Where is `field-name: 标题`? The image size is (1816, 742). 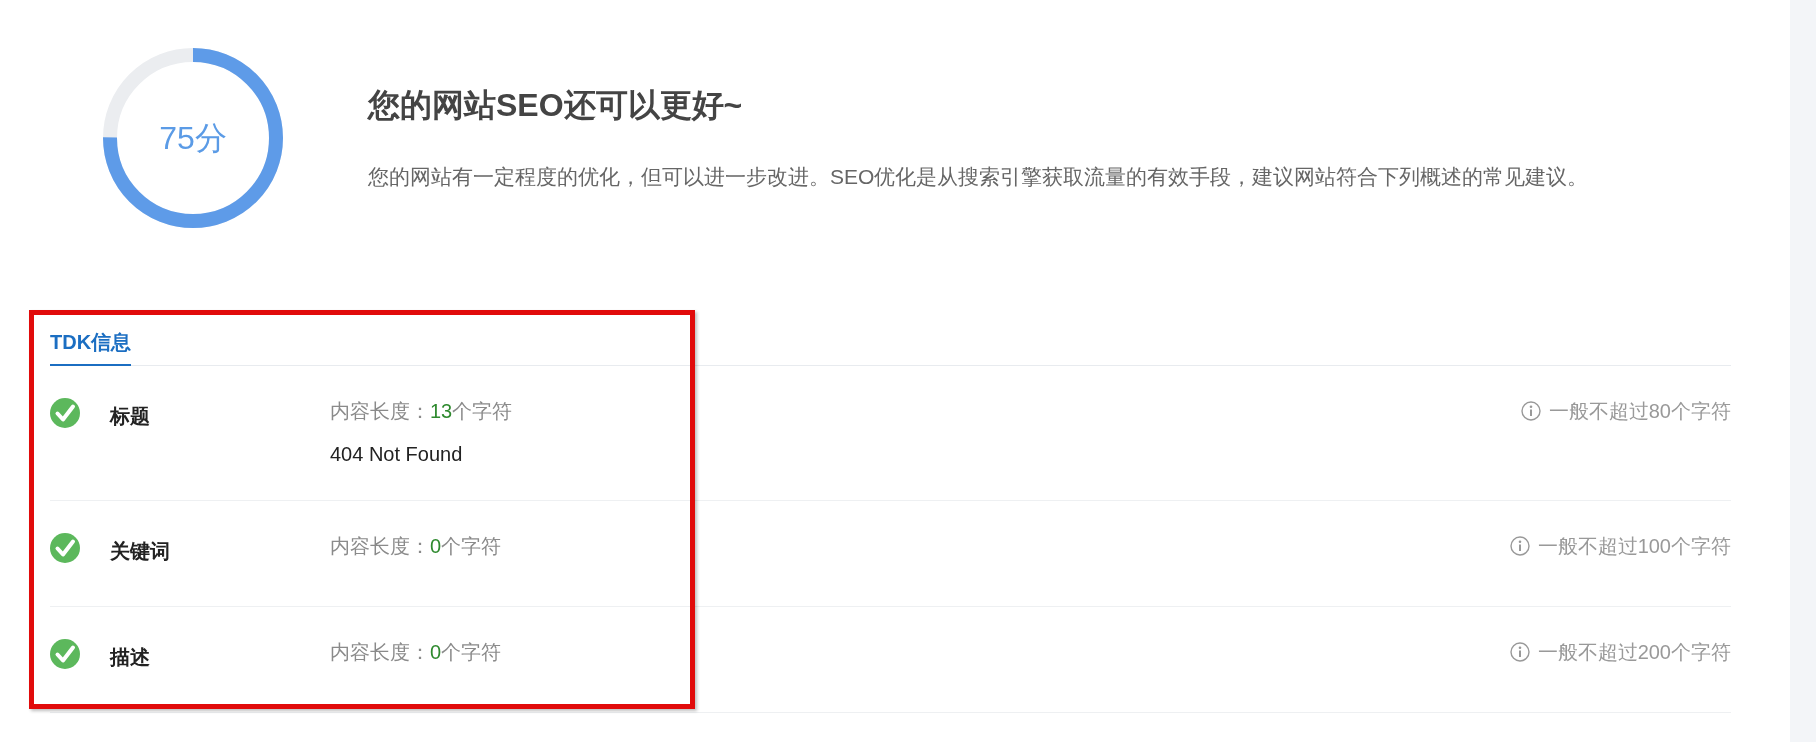
field-name: 标题 is located at coordinates (130, 416).